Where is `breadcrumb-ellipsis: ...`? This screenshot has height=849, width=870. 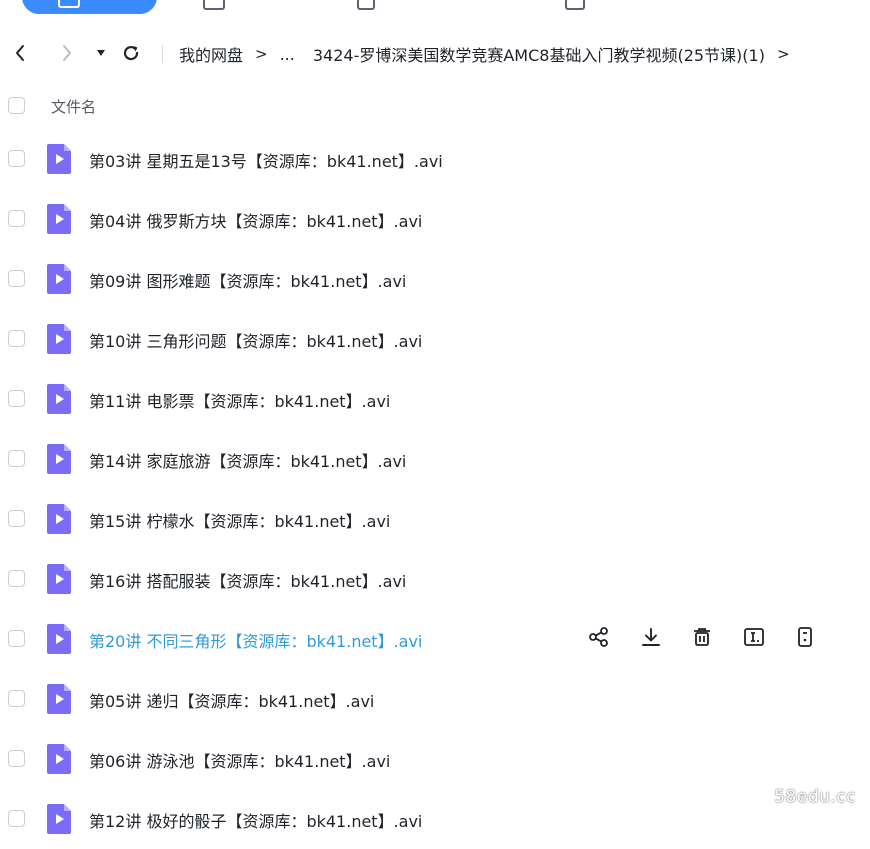 breadcrumb-ellipsis: ... is located at coordinates (287, 54).